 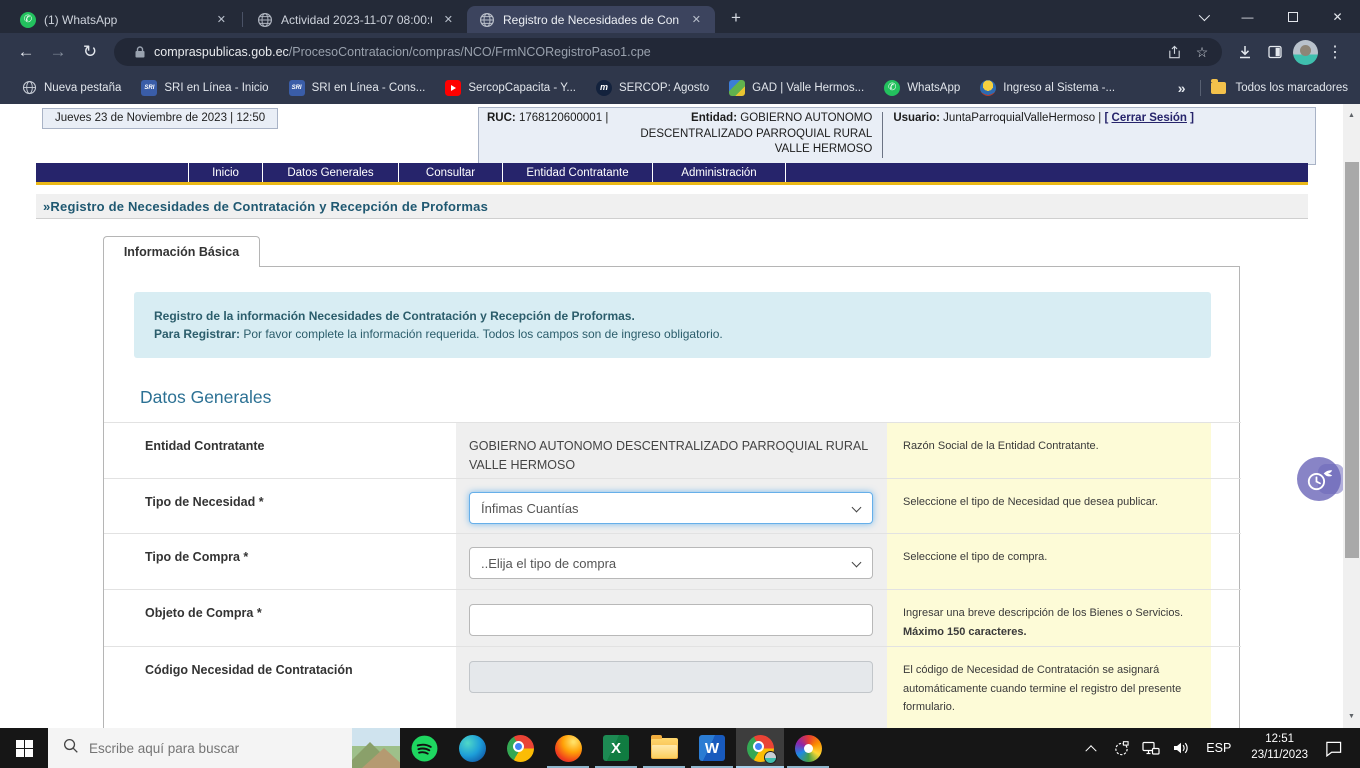 I want to click on gad-icon, so click(x=737, y=87).